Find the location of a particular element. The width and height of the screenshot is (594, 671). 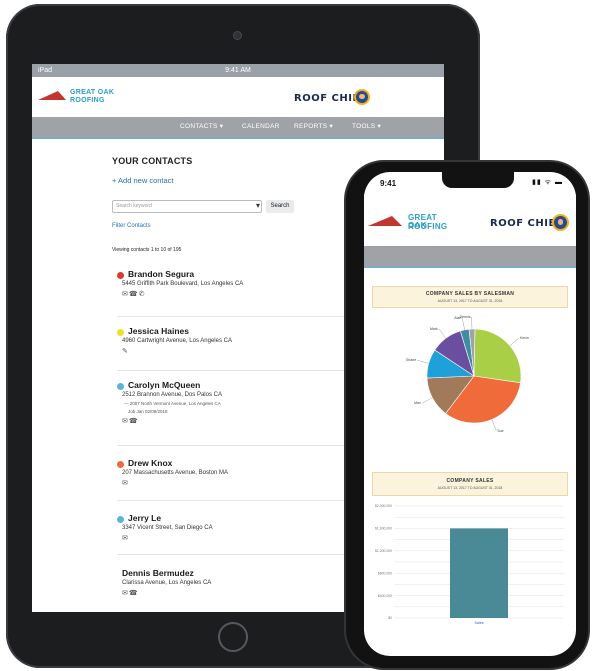

pie-label-shane: Shane is located at coordinates (411, 360).